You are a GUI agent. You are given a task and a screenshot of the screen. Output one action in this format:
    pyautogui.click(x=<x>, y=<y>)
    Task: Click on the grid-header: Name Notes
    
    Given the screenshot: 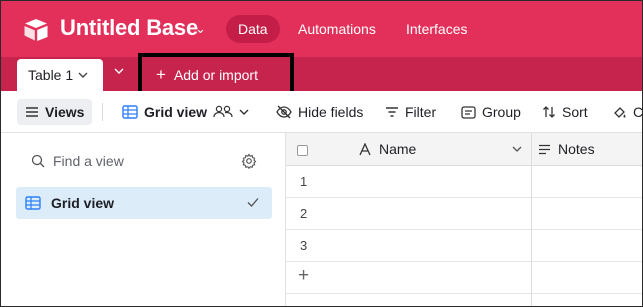 What is the action you would take?
    pyautogui.click(x=464, y=149)
    